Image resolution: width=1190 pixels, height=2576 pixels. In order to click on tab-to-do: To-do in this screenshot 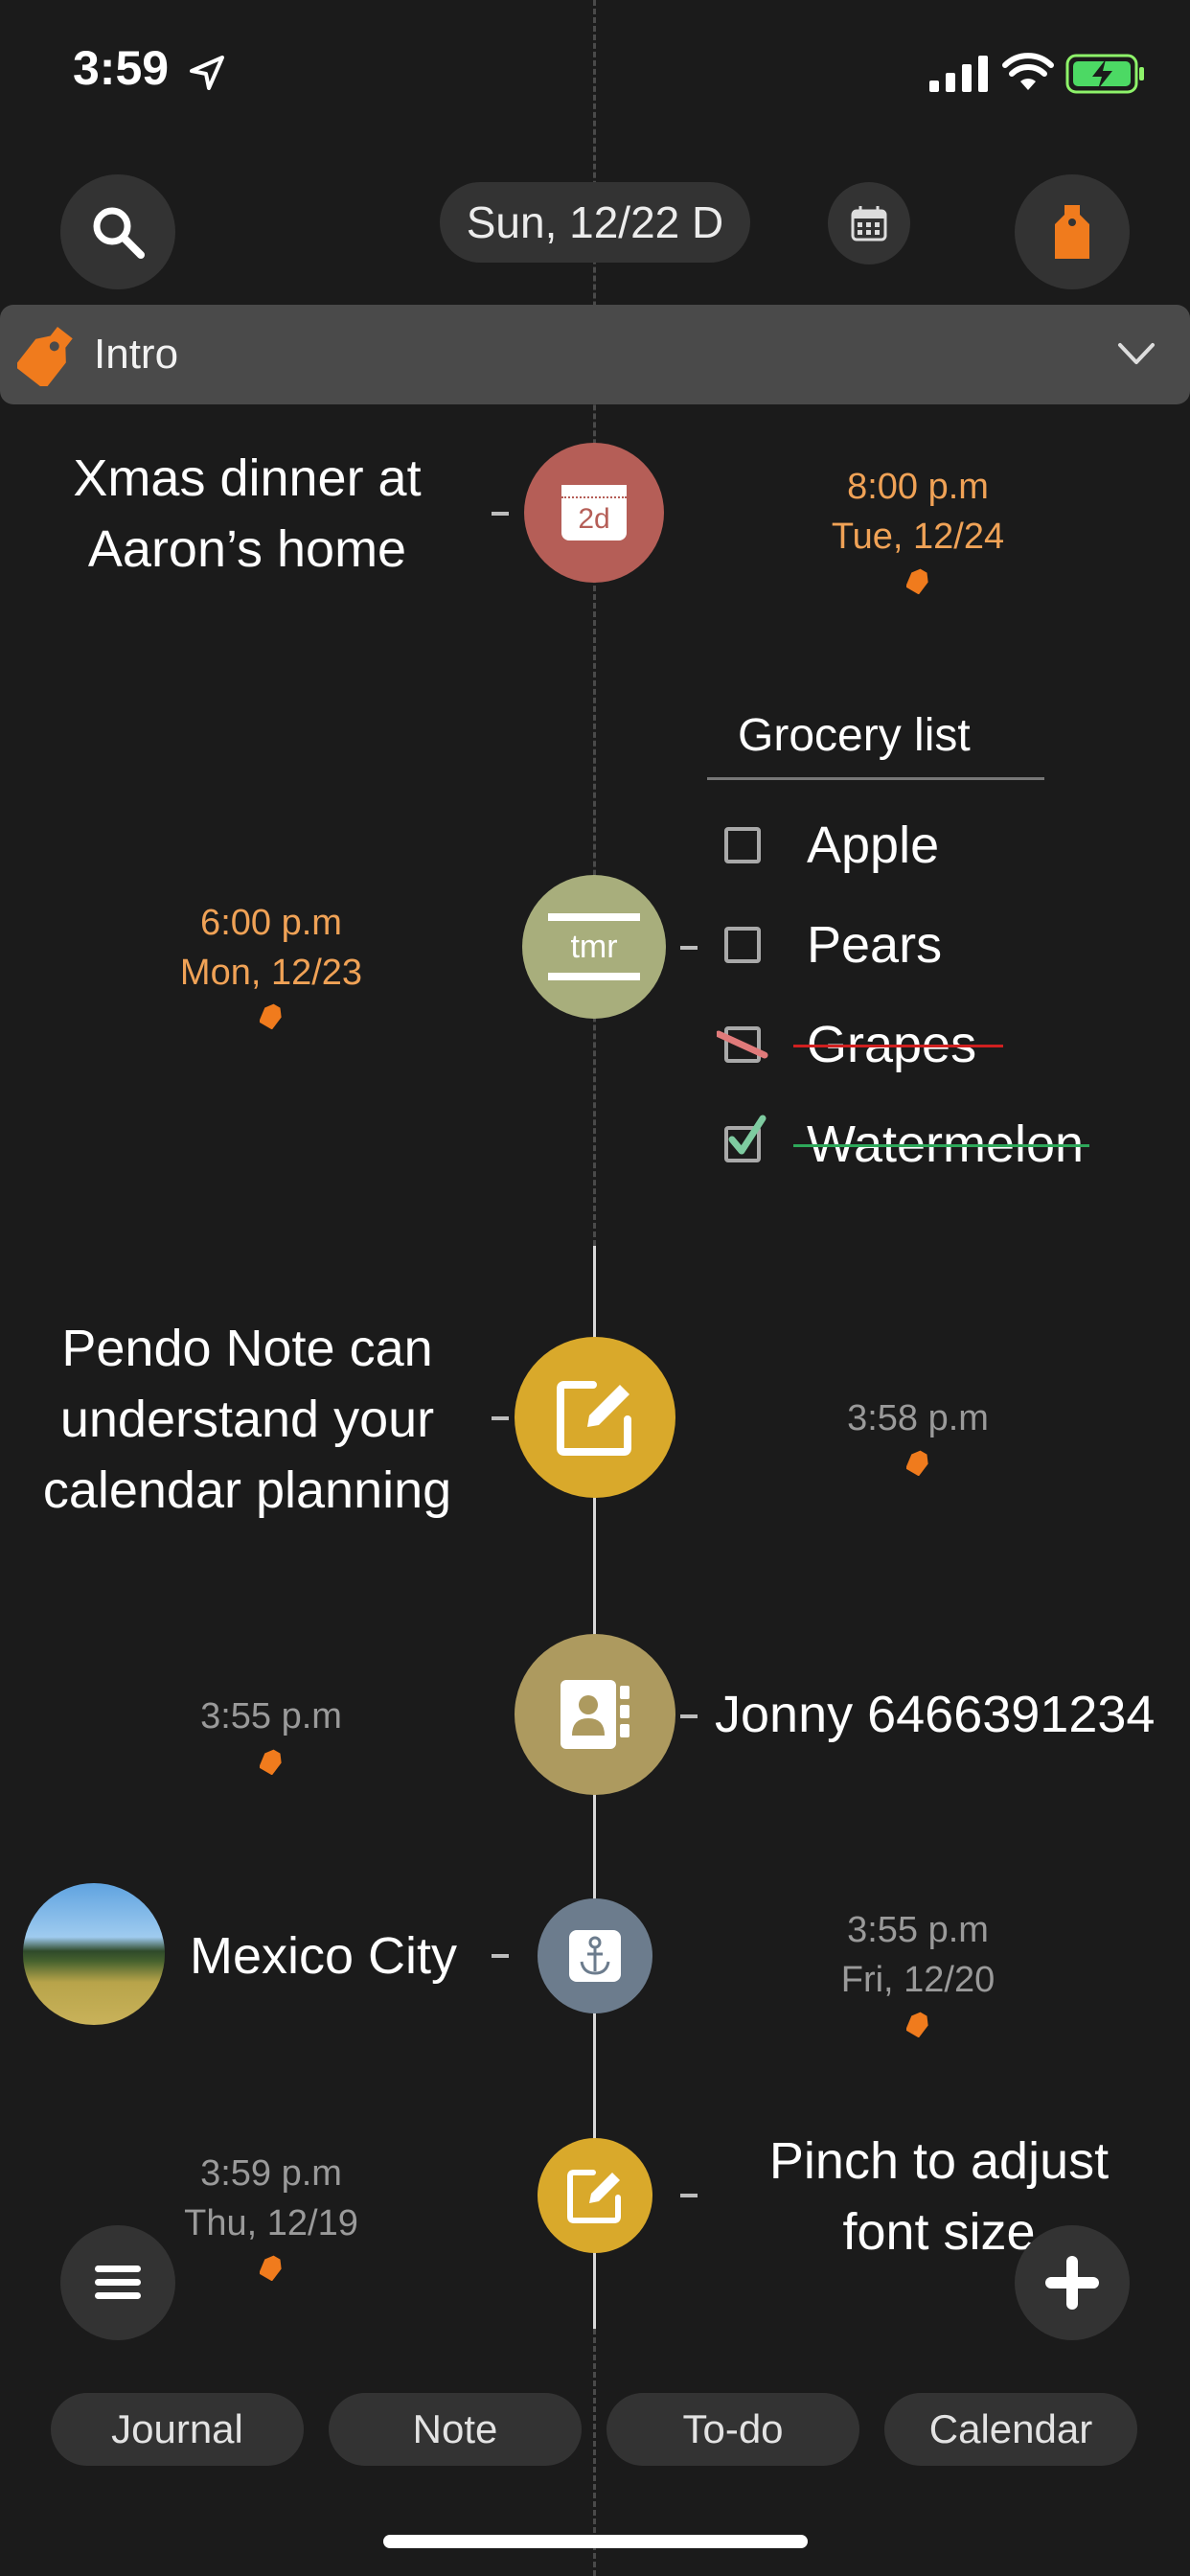, I will do `click(732, 2429)`.